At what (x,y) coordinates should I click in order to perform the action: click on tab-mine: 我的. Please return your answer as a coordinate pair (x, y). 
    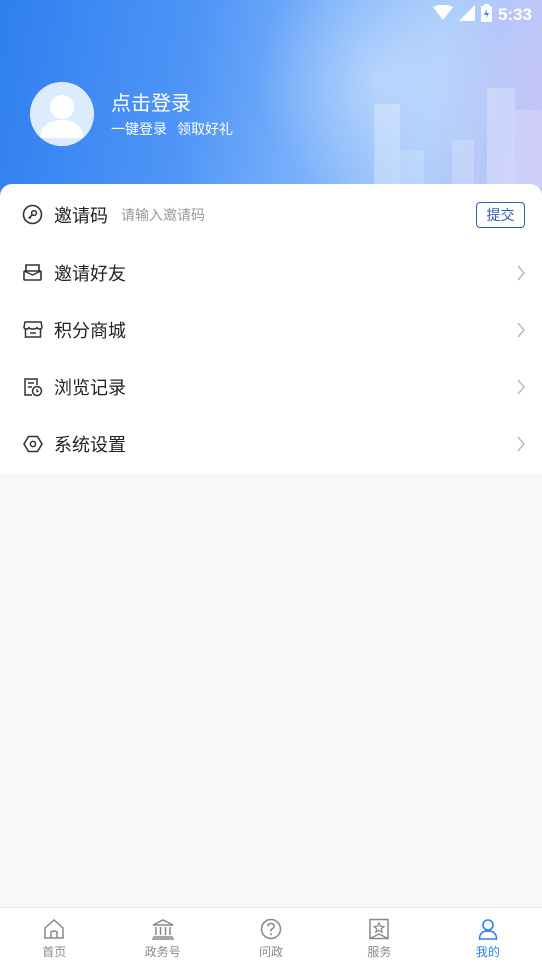
    Looking at the image, I should click on (488, 935).